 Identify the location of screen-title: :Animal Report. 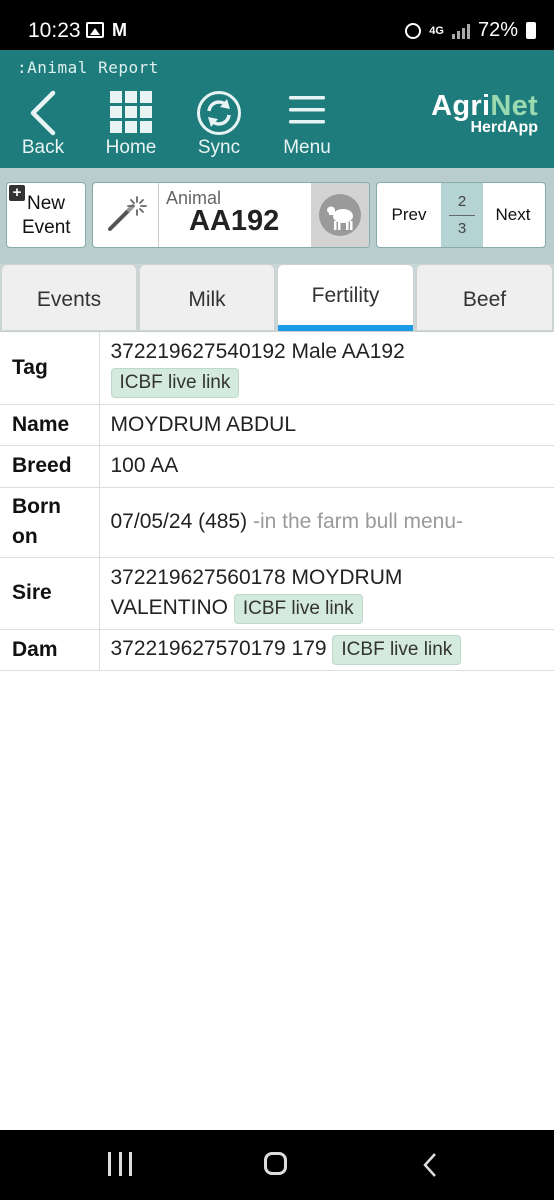
(88, 67).